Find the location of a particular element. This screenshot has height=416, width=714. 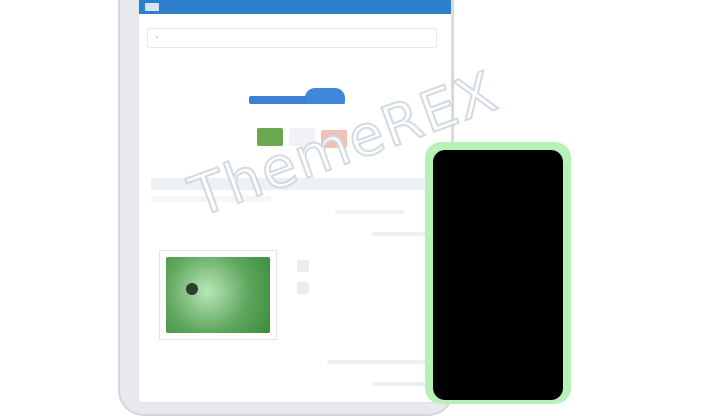

camera-icon is located at coordinates (192, 289).